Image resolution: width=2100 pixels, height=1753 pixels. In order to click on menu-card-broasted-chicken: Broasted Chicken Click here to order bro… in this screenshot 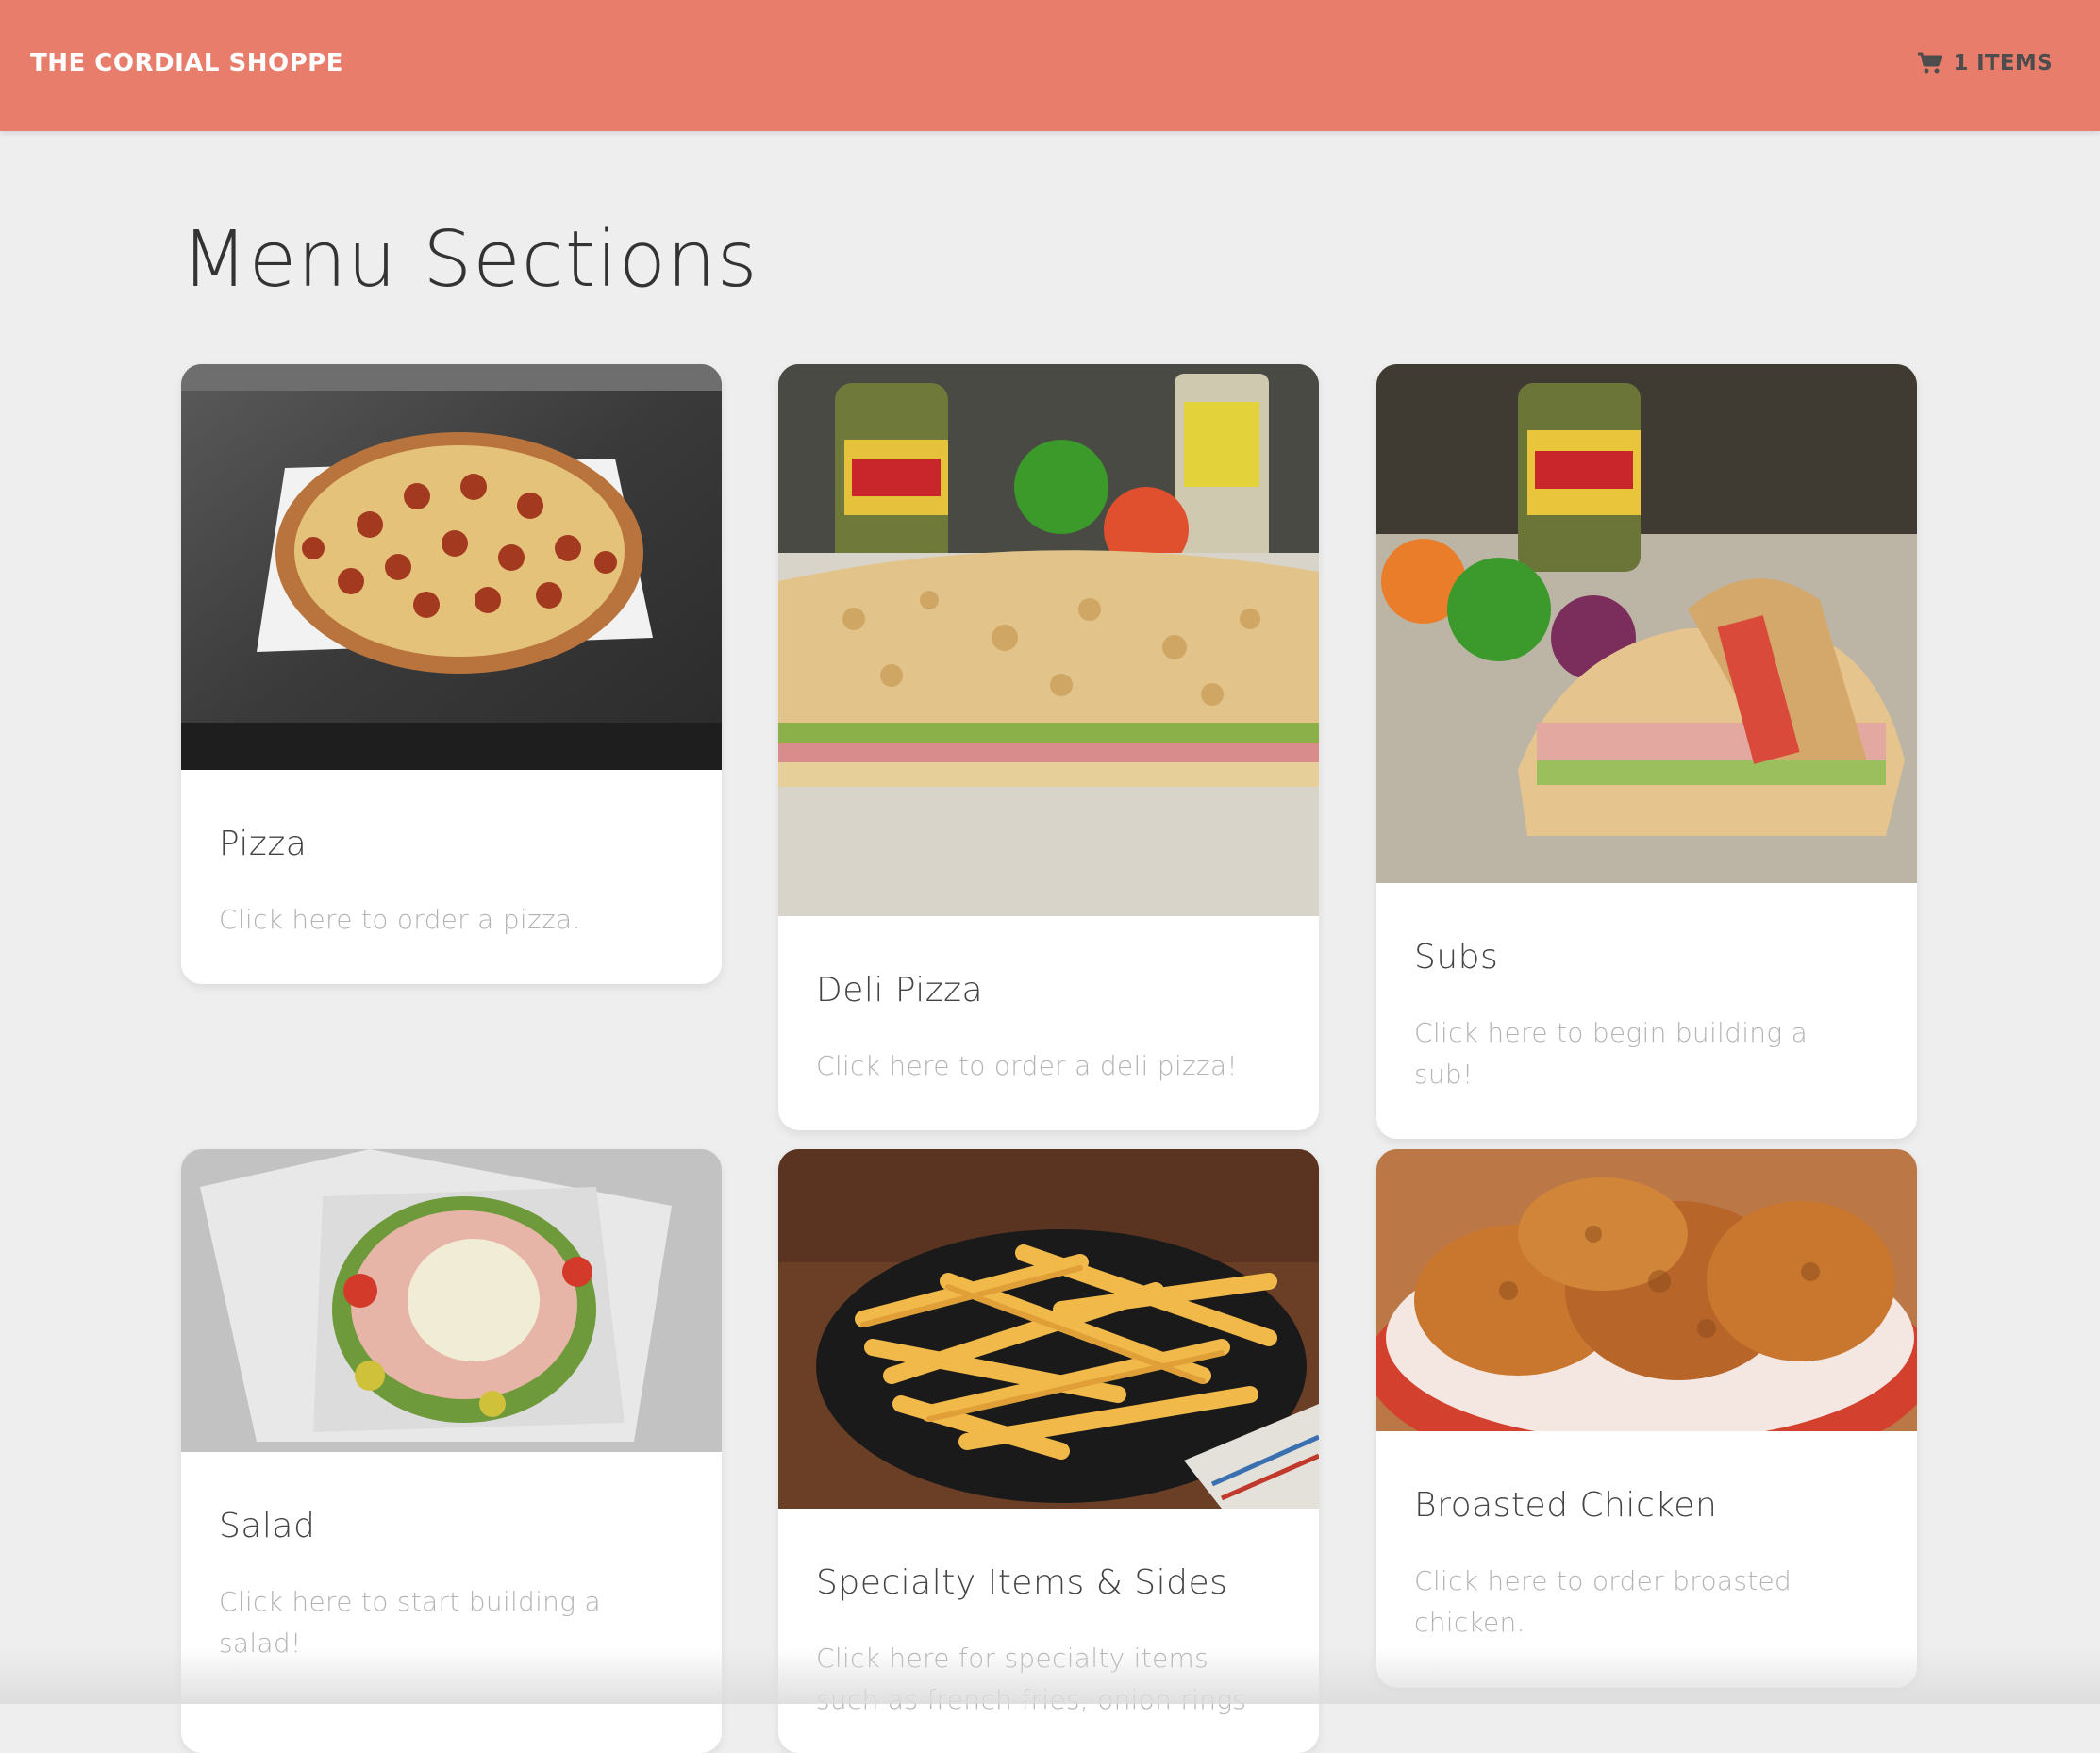, I will do `click(1647, 1418)`.